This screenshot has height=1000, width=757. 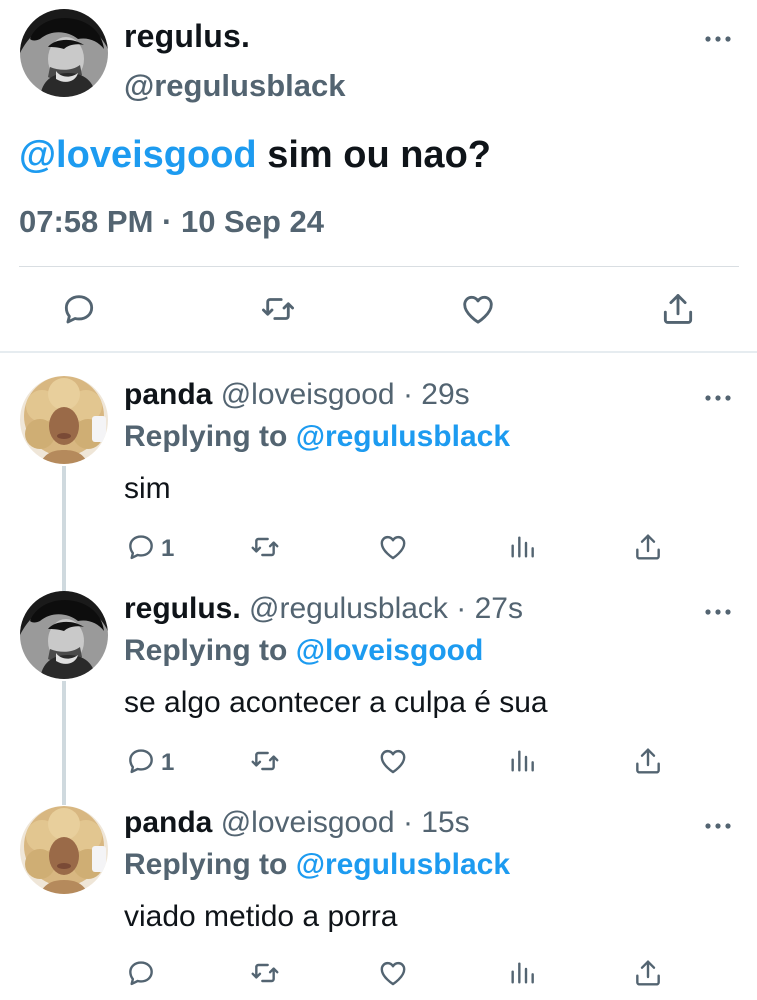 I want to click on tweet-body: sim ou nao?, so click(x=379, y=155).